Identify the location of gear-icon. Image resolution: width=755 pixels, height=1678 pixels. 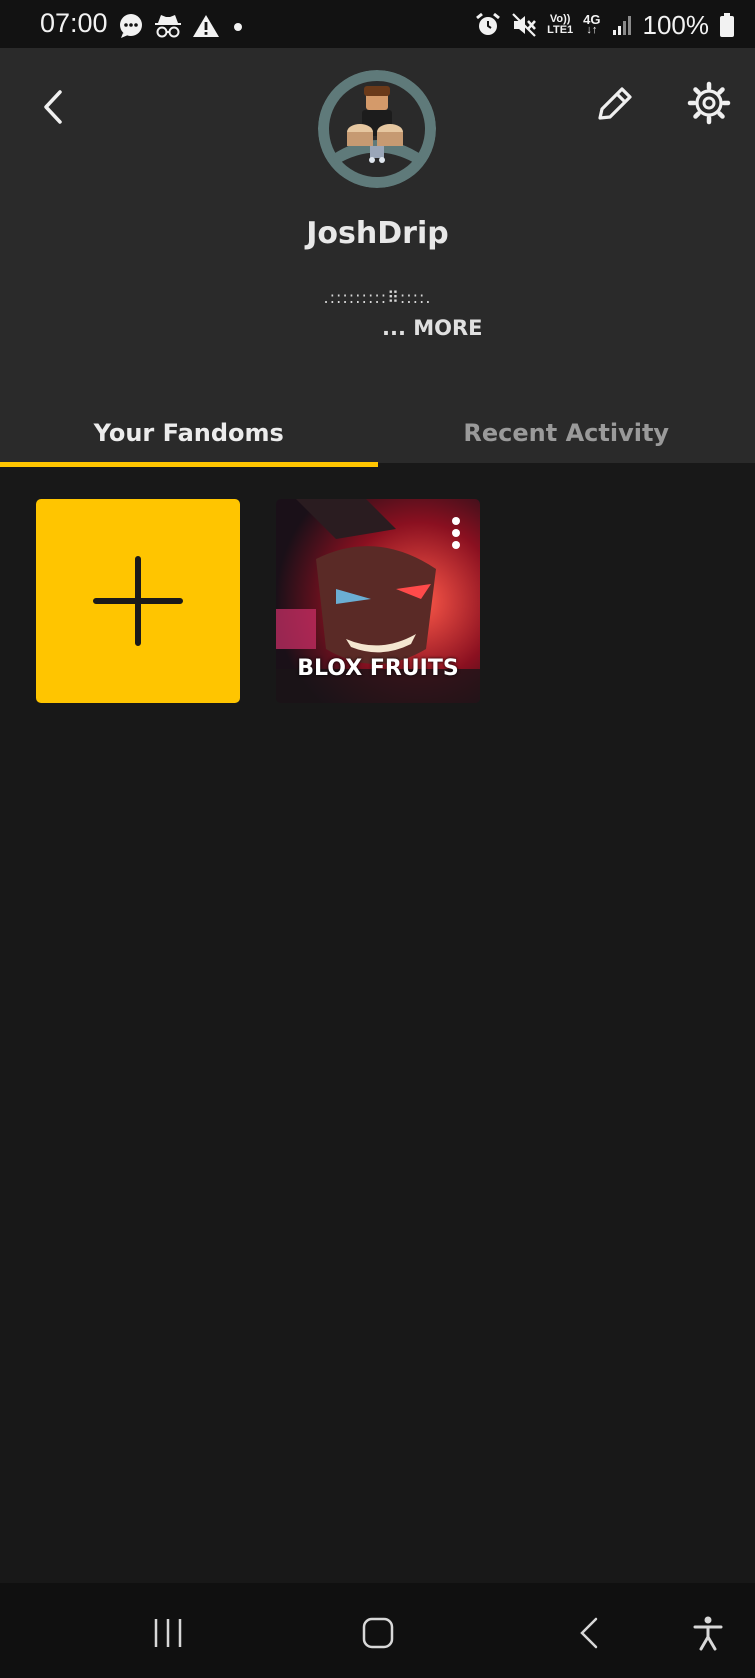
(709, 103).